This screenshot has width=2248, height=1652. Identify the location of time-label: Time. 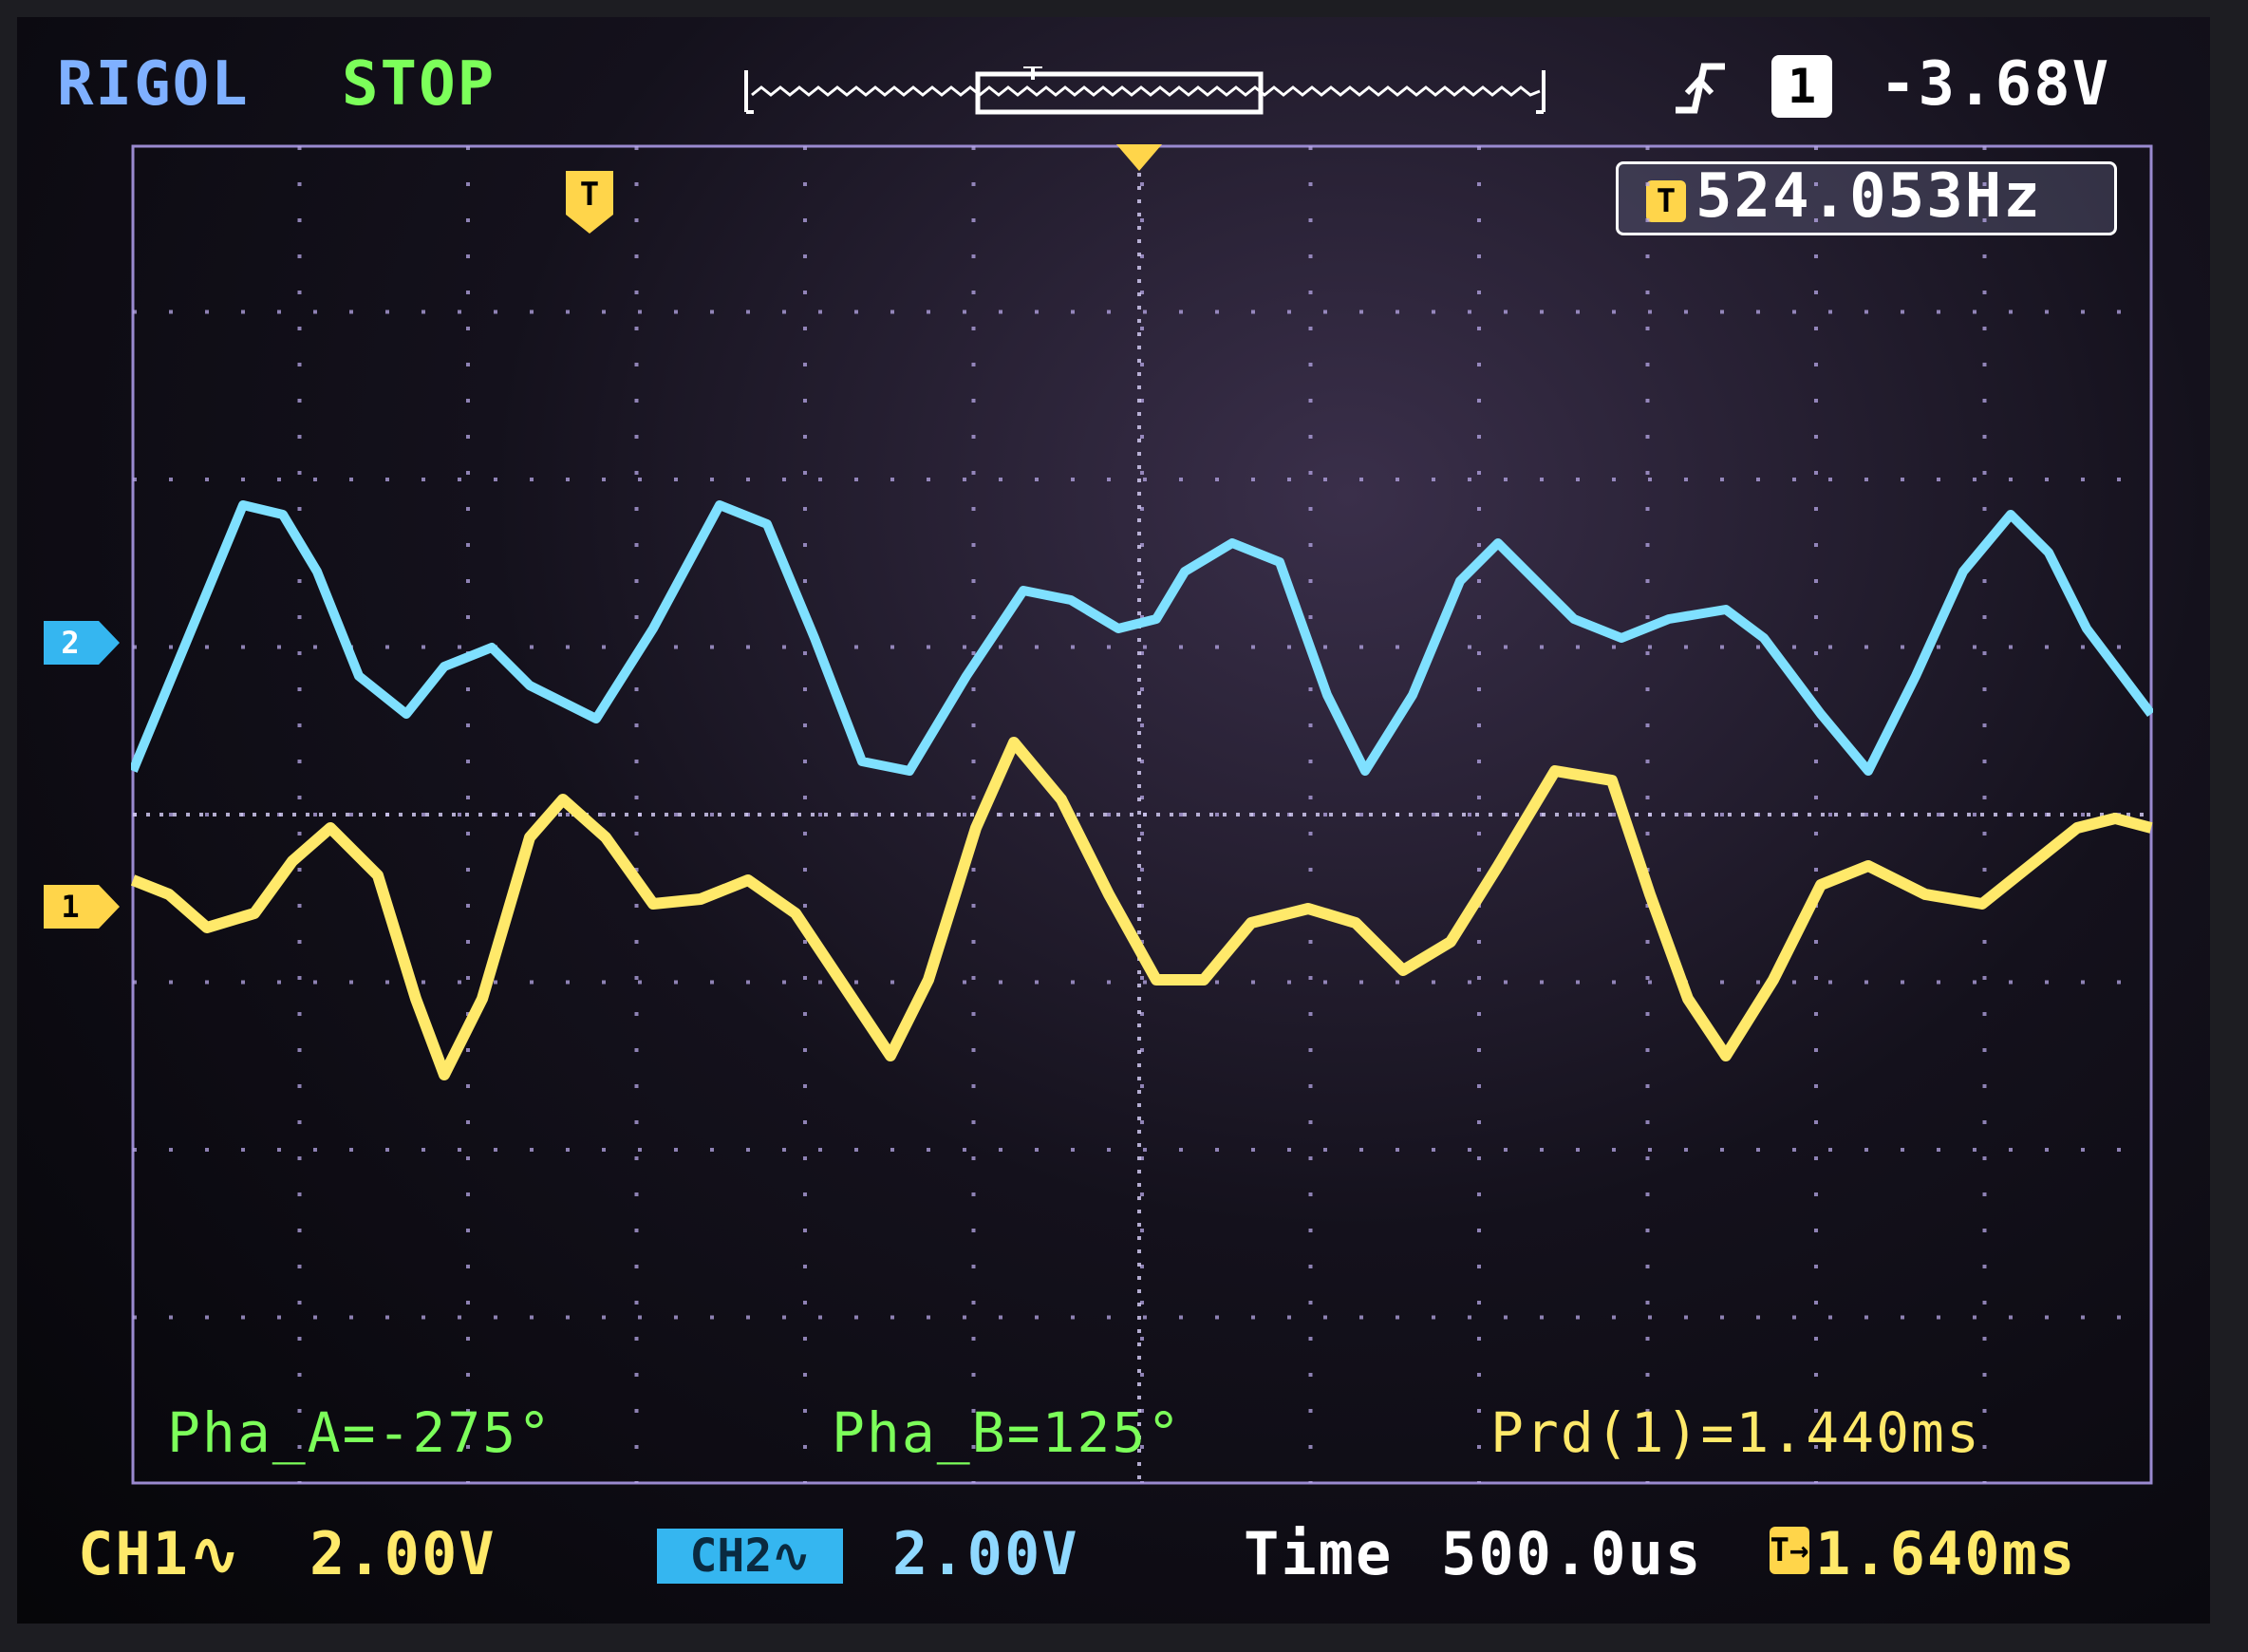
(1319, 1553).